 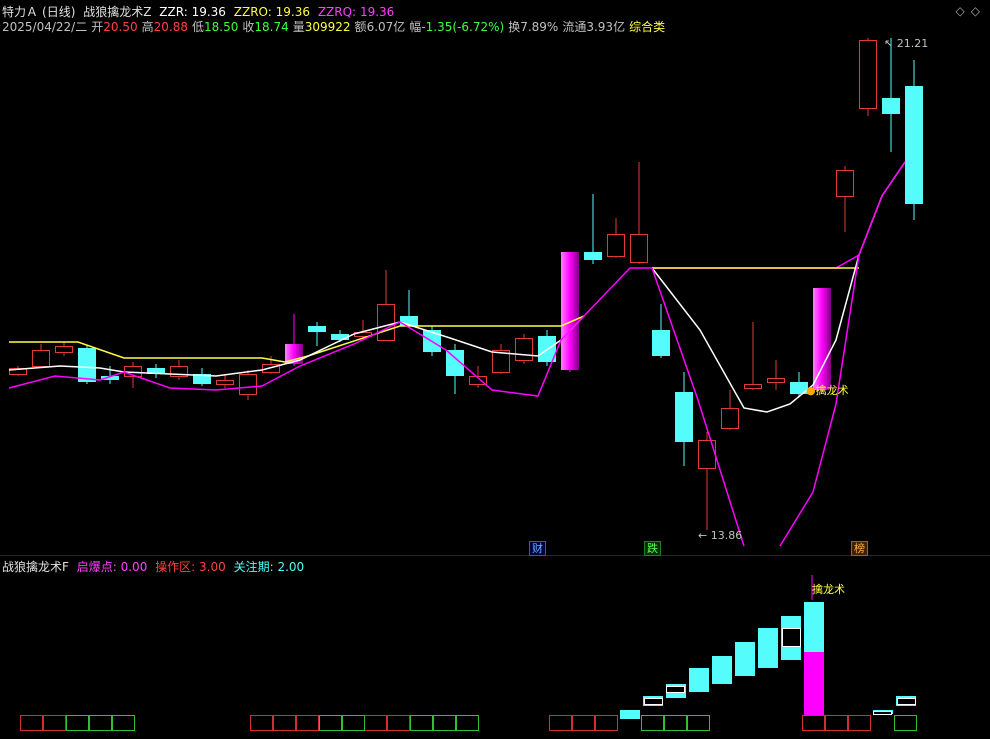 I want to click on money-bag-icon: ●, so click(x=811, y=390).